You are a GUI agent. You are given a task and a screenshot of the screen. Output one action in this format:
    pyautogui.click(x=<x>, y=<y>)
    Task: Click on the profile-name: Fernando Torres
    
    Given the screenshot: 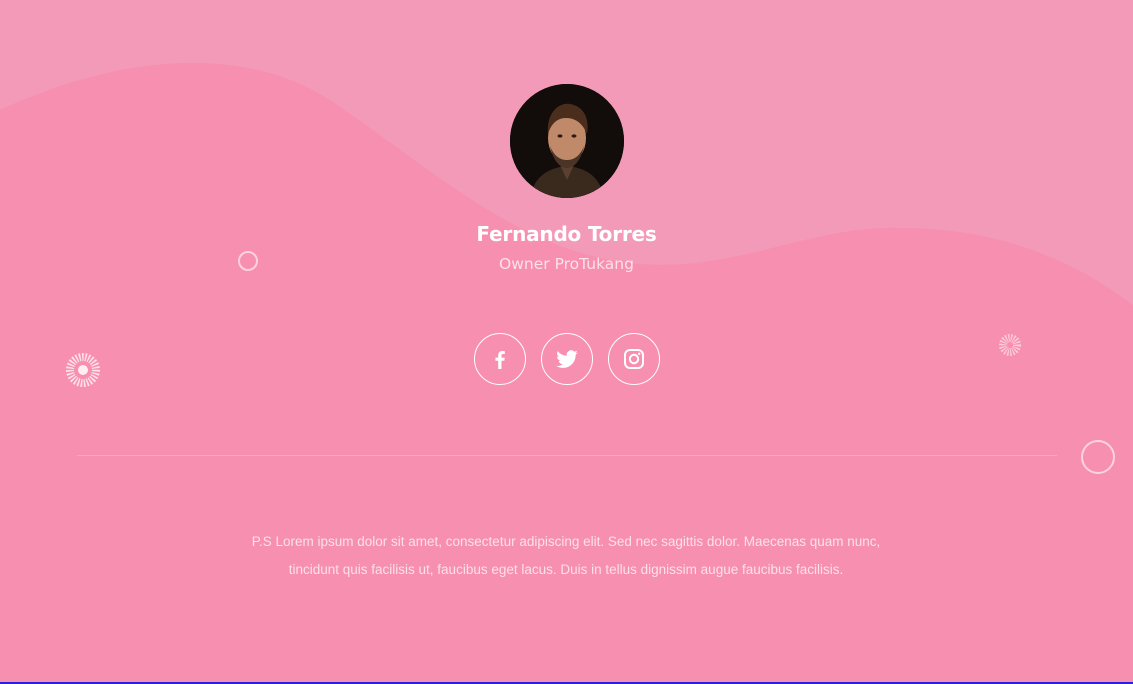 What is the action you would take?
    pyautogui.click(x=566, y=234)
    